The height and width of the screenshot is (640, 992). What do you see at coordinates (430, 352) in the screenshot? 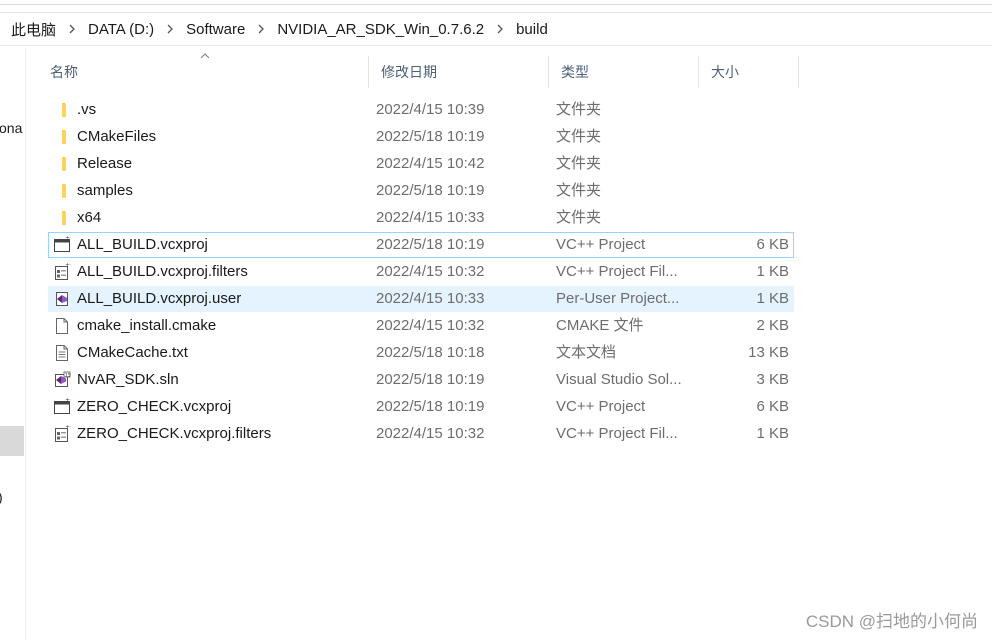
I see `file-date: 2022/5/18 10:18` at bounding box center [430, 352].